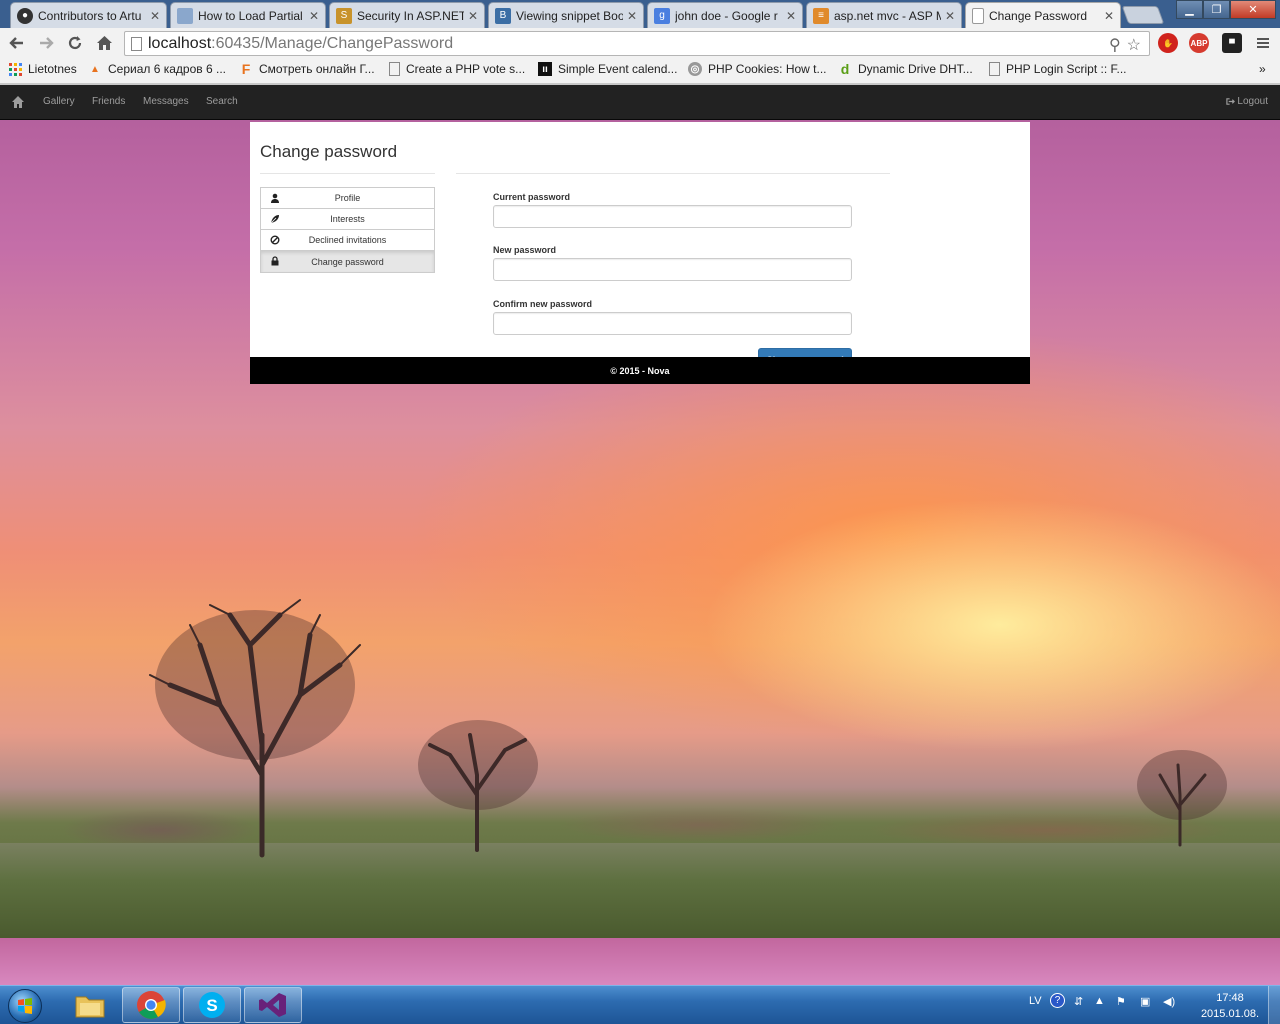 This screenshot has height=1024, width=1280. Describe the element at coordinates (275, 261) in the screenshot. I see `lock-icon` at that location.